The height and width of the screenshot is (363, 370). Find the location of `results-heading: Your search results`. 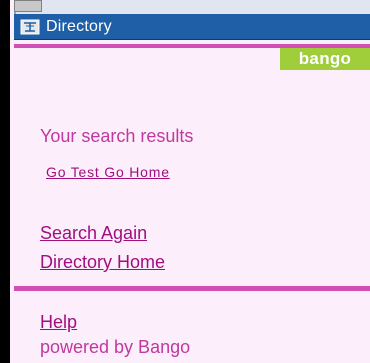

results-heading: Your search results is located at coordinates (117, 136).